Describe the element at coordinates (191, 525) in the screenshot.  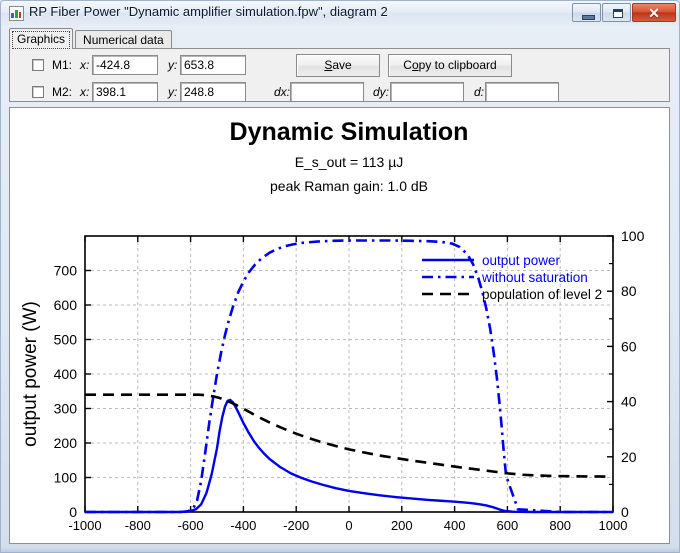
I see `x-axis-tick-label: -600` at that location.